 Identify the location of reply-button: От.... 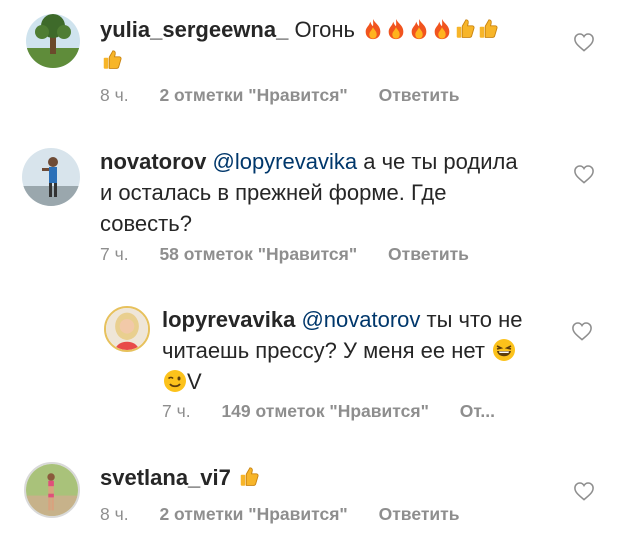
(477, 411).